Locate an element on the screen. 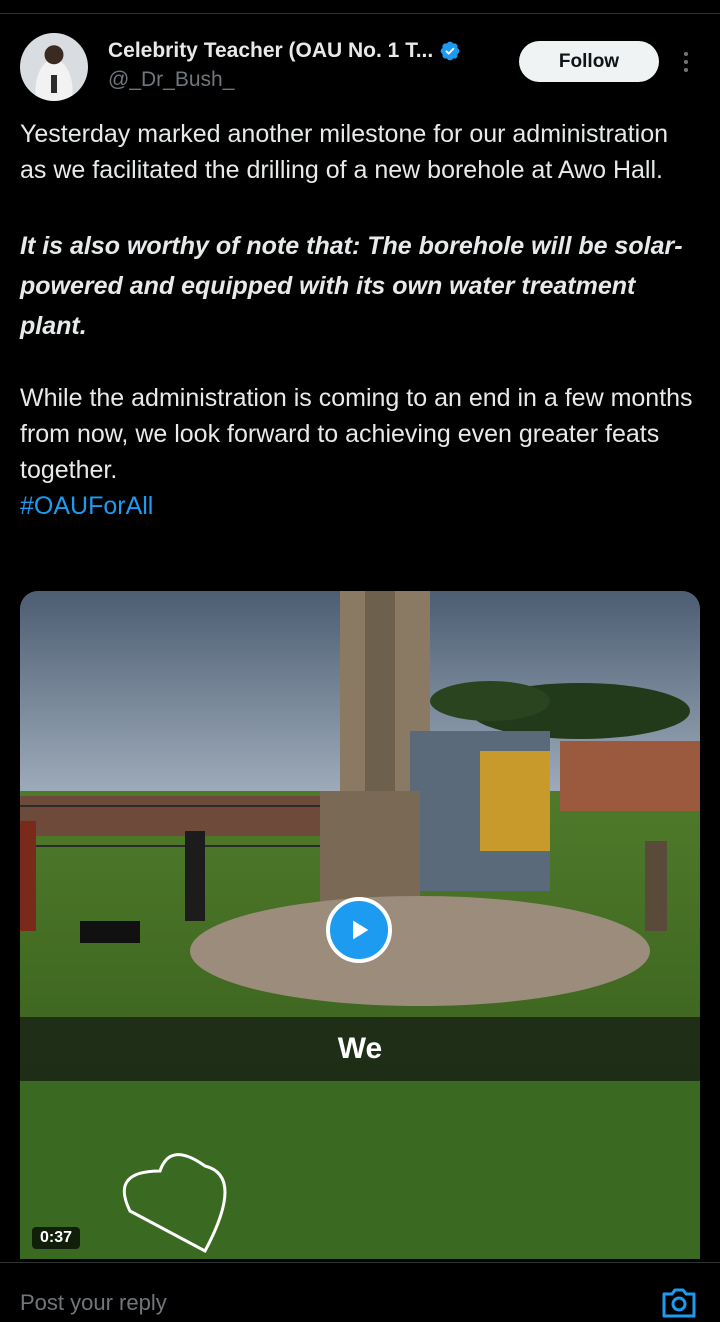  verified-badge-icon is located at coordinates (450, 51).